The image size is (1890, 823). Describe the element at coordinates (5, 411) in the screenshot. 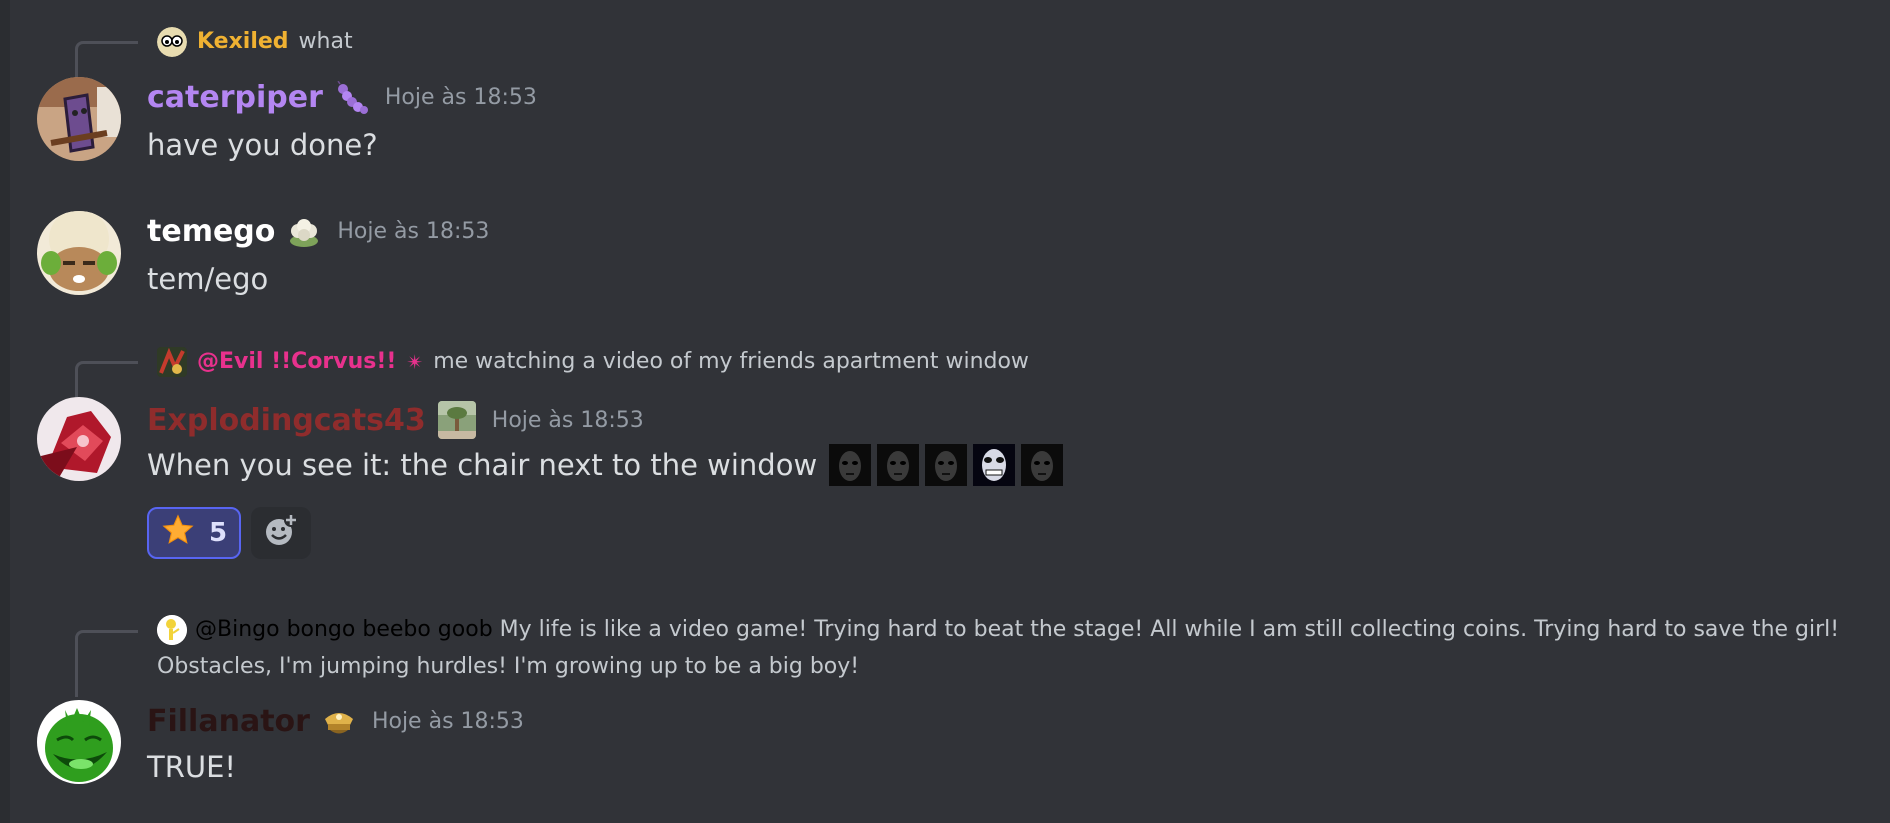

I see `channel-left-border` at that location.